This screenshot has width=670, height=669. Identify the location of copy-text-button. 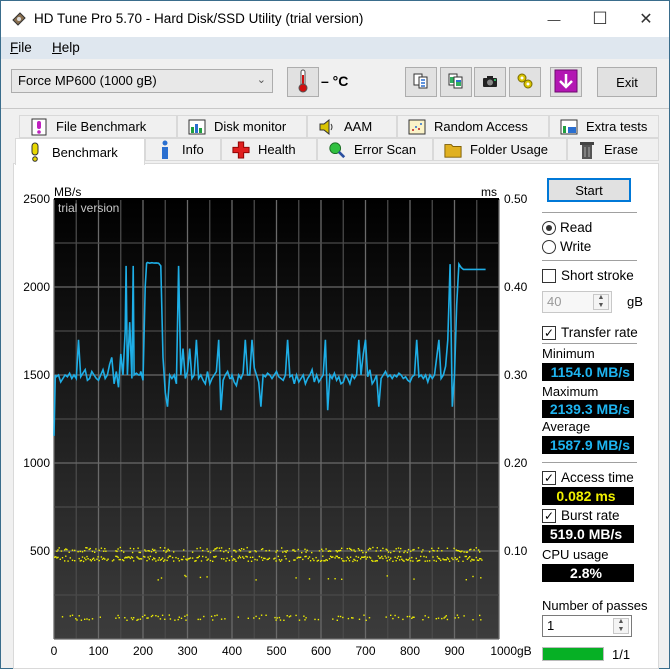
(421, 82).